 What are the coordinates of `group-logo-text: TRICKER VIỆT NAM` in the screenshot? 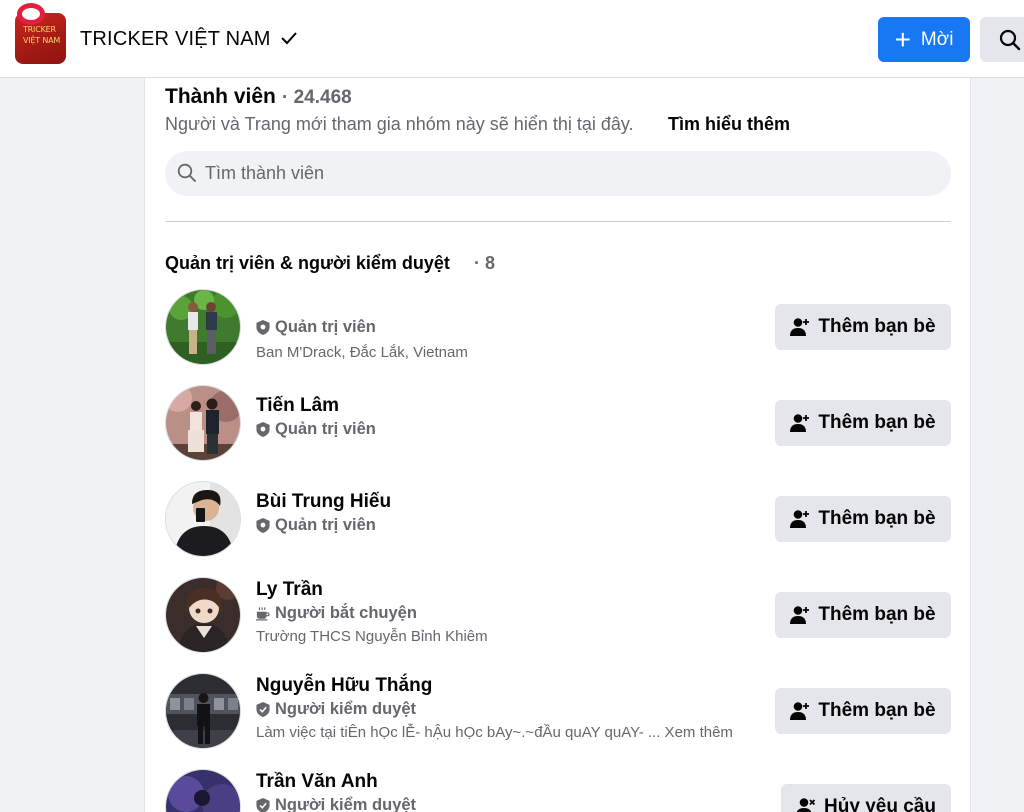 It's located at (42, 35).